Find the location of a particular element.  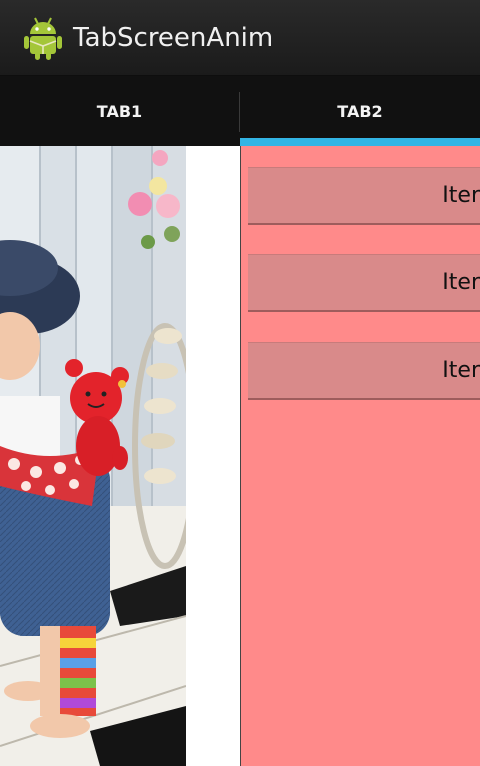

action-bar: TabScreenAnim is located at coordinates (240, 38).